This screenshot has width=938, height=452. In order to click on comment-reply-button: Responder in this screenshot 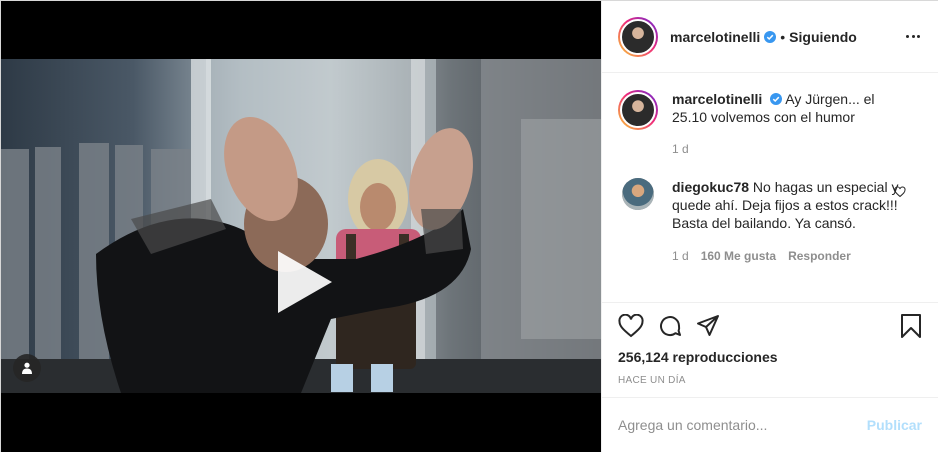, I will do `click(819, 256)`.